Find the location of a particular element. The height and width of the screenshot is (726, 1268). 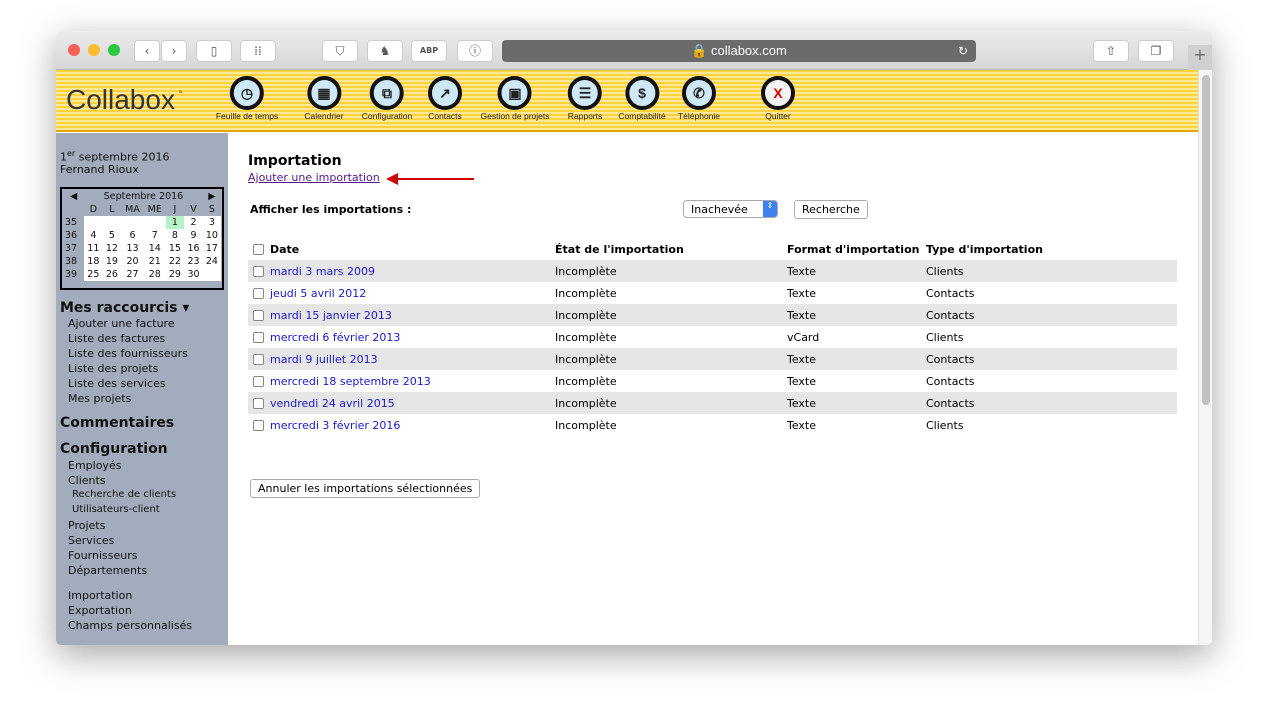

calendar-day: 12 is located at coordinates (112, 248).